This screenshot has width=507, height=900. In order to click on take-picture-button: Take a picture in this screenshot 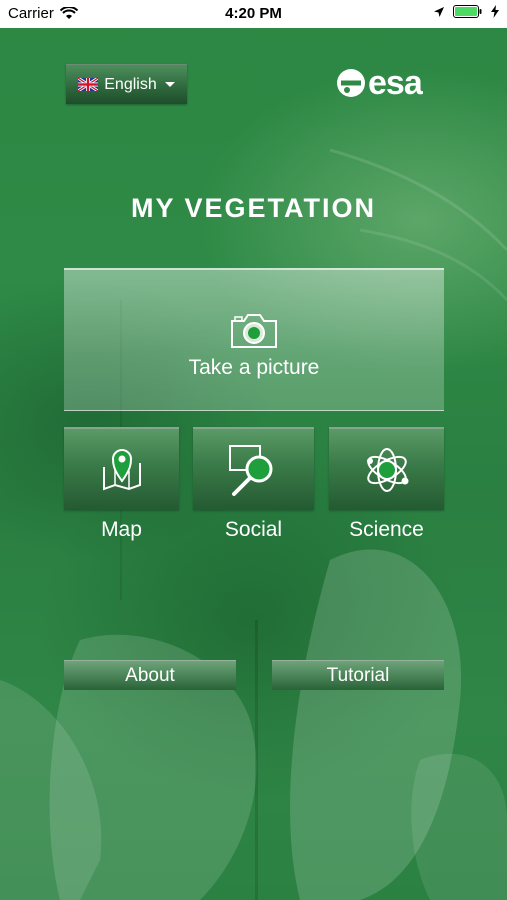, I will do `click(254, 339)`.